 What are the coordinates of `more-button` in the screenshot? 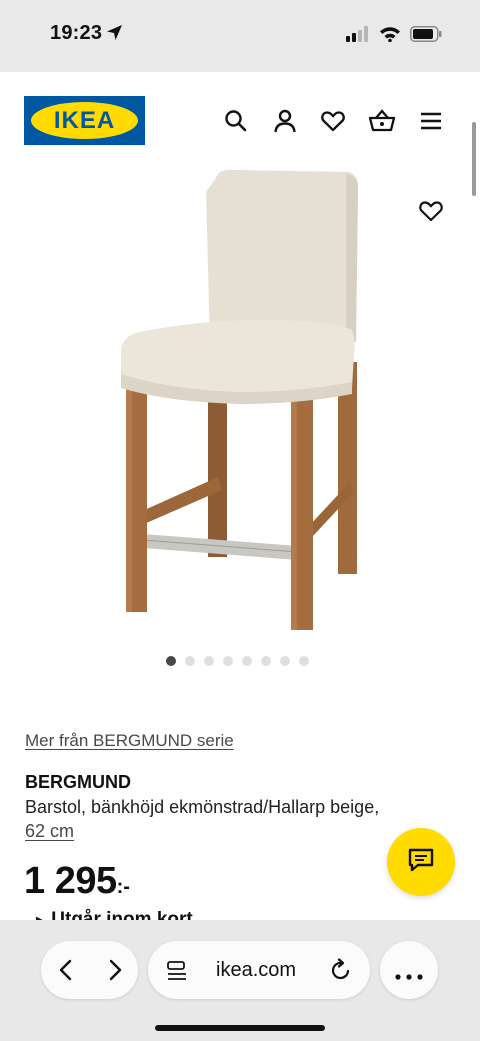 It's located at (409, 970).